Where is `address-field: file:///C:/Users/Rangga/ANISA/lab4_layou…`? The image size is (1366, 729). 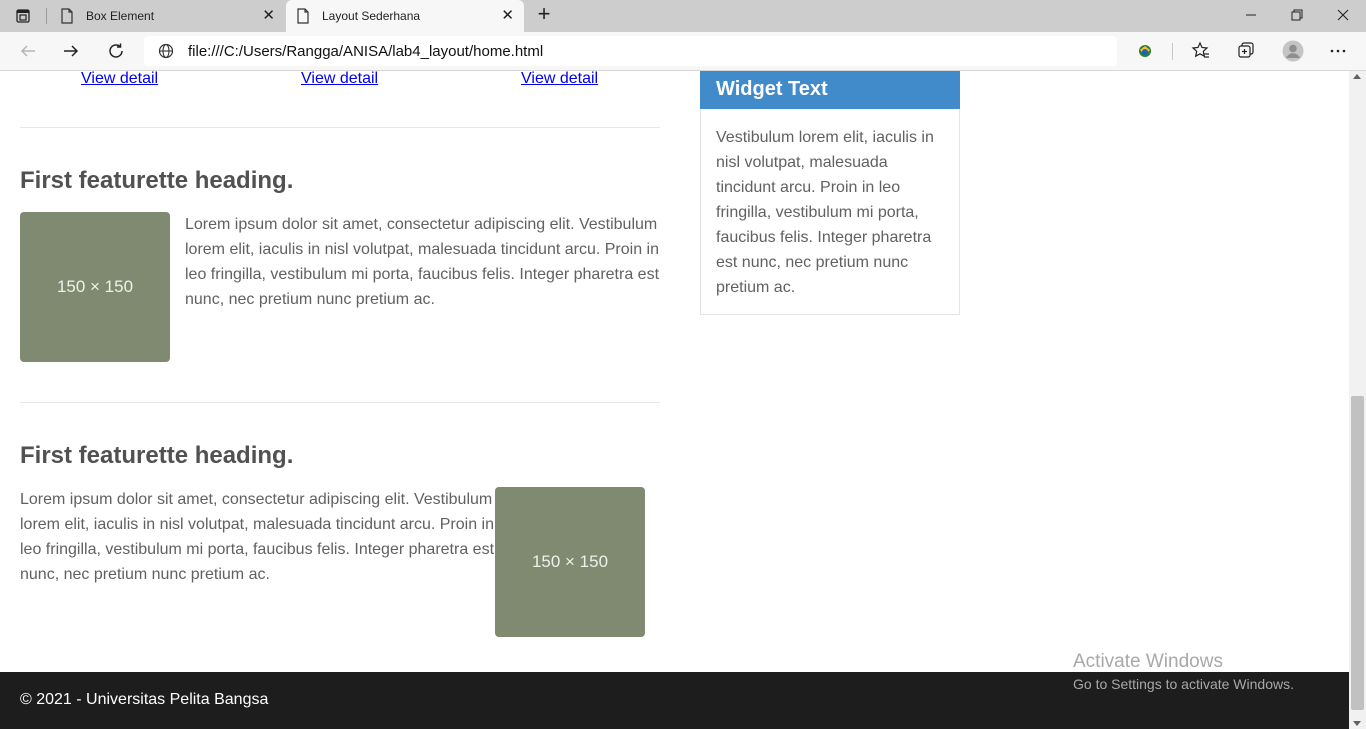
address-field: file:///C:/Users/Rangga/ANISA/lab4_layou… is located at coordinates (630, 51).